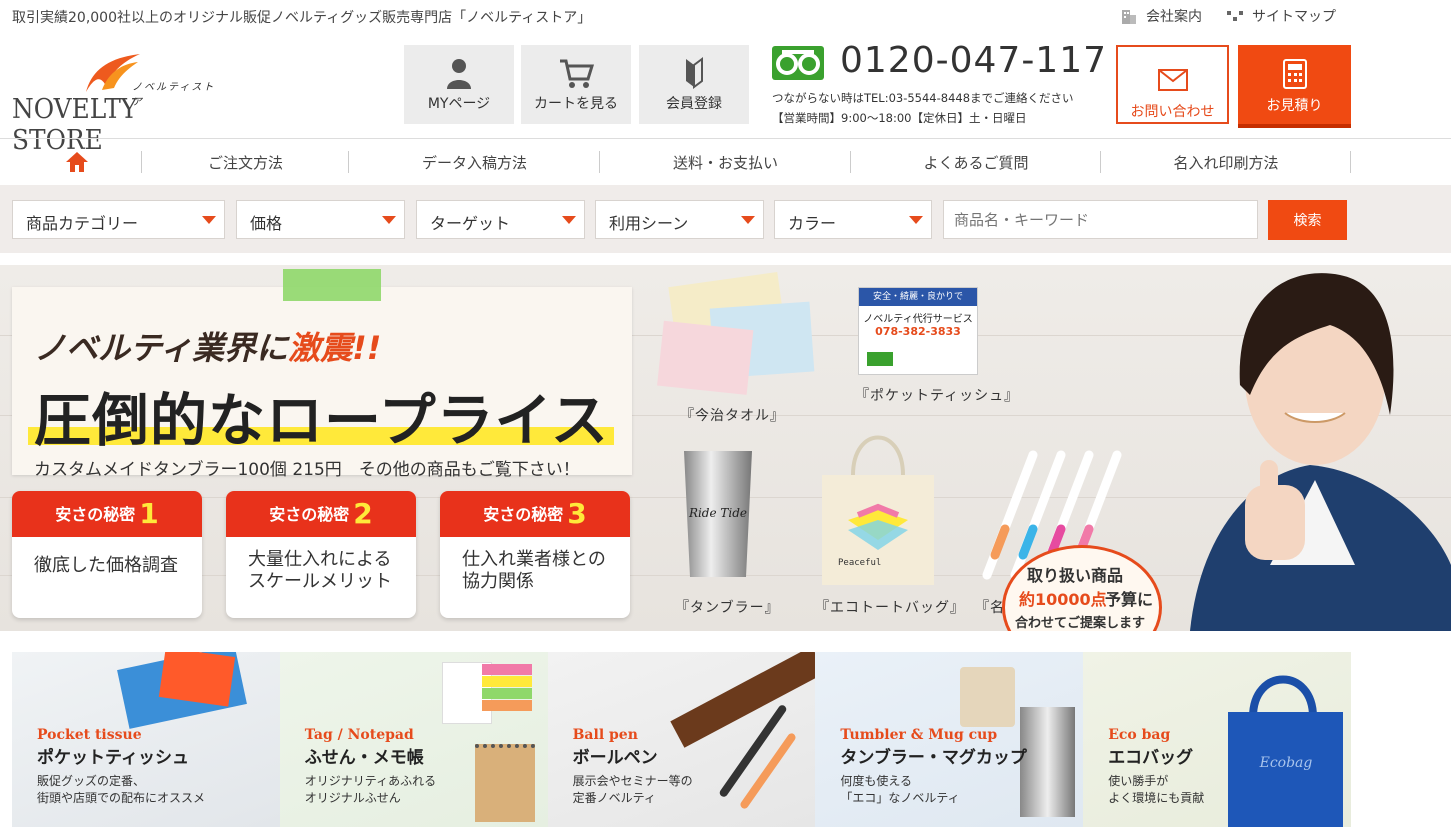 The image size is (1451, 840). Describe the element at coordinates (576, 104) in the screenshot. I see `cart-label: カートを見る` at that location.